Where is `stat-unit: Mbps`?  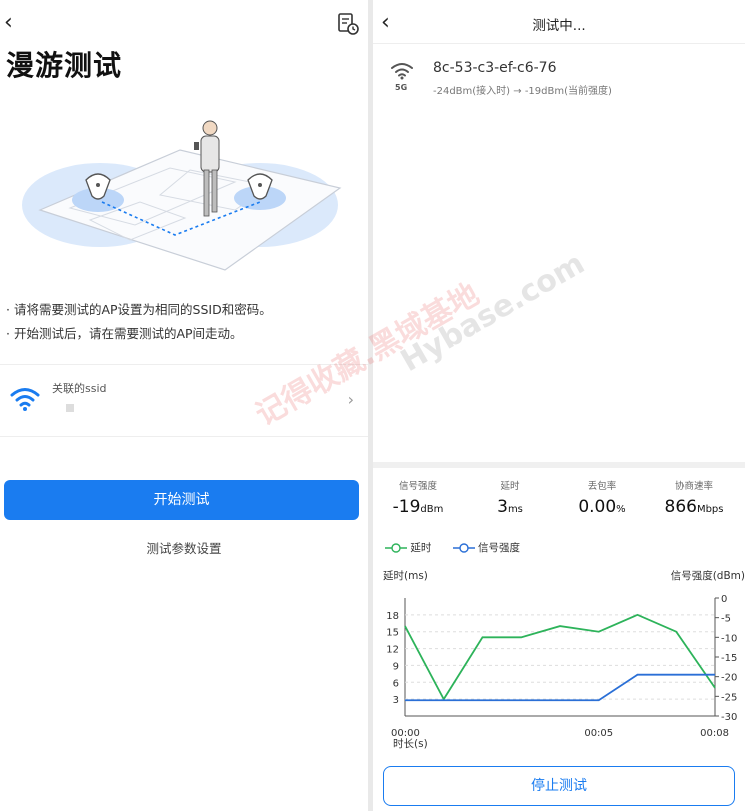 stat-unit: Mbps is located at coordinates (710, 509).